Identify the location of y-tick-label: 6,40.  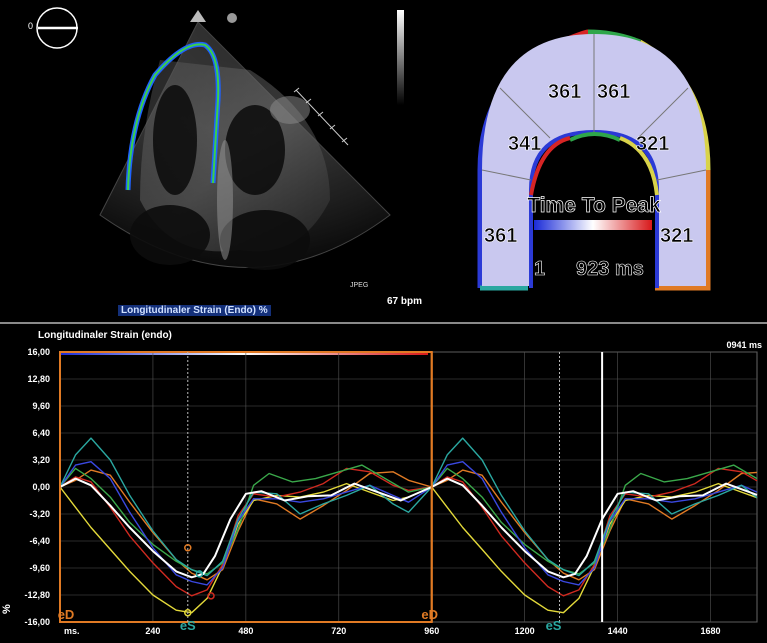
(41, 433).